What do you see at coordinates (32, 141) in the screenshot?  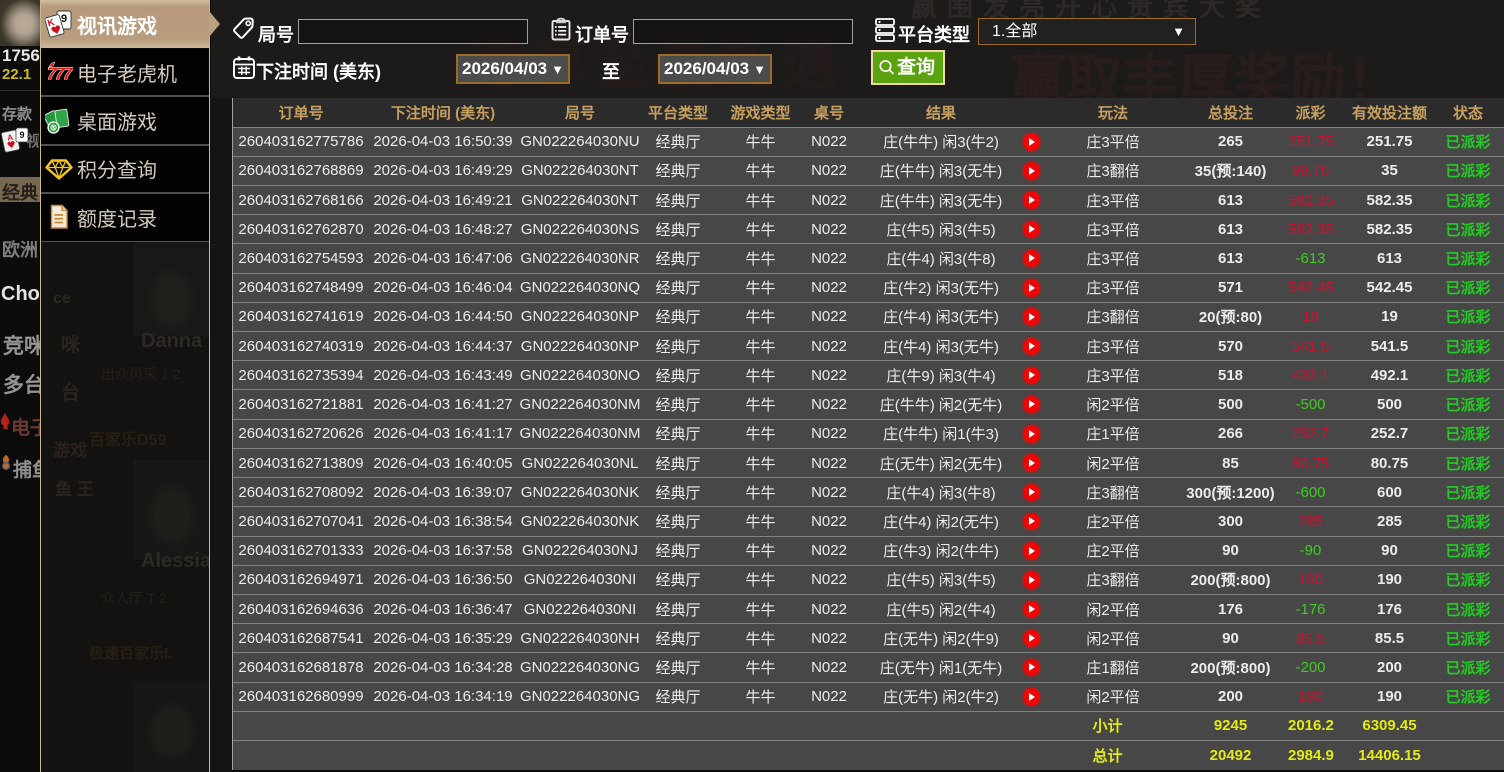 I see `svg-text: 视` at bounding box center [32, 141].